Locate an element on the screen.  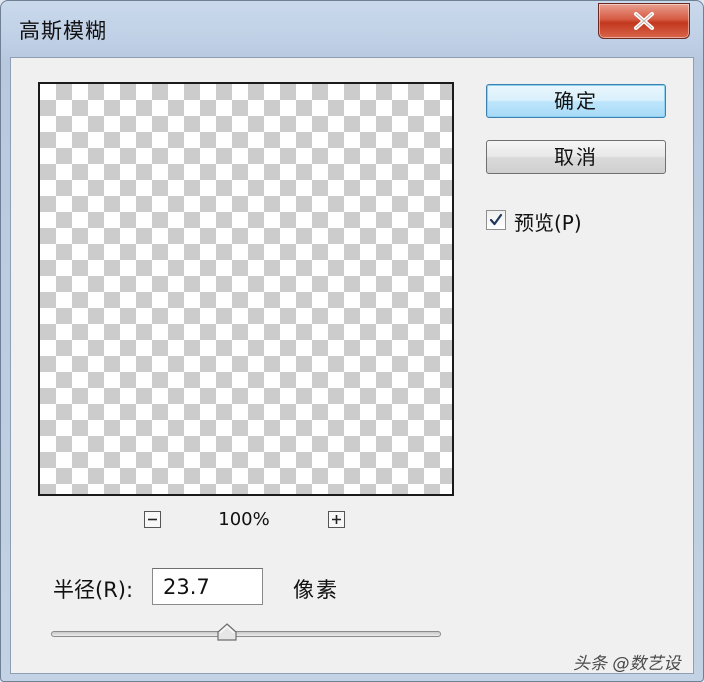
plus-icon is located at coordinates (336, 519).